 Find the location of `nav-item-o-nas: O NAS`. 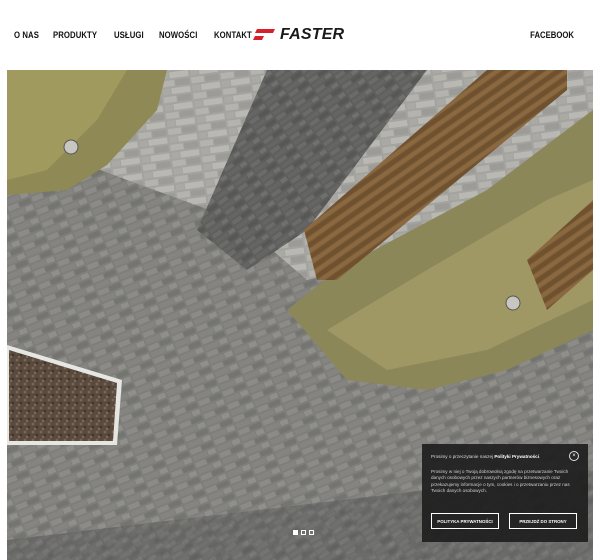

nav-item-o-nas: O NAS is located at coordinates (26, 35).